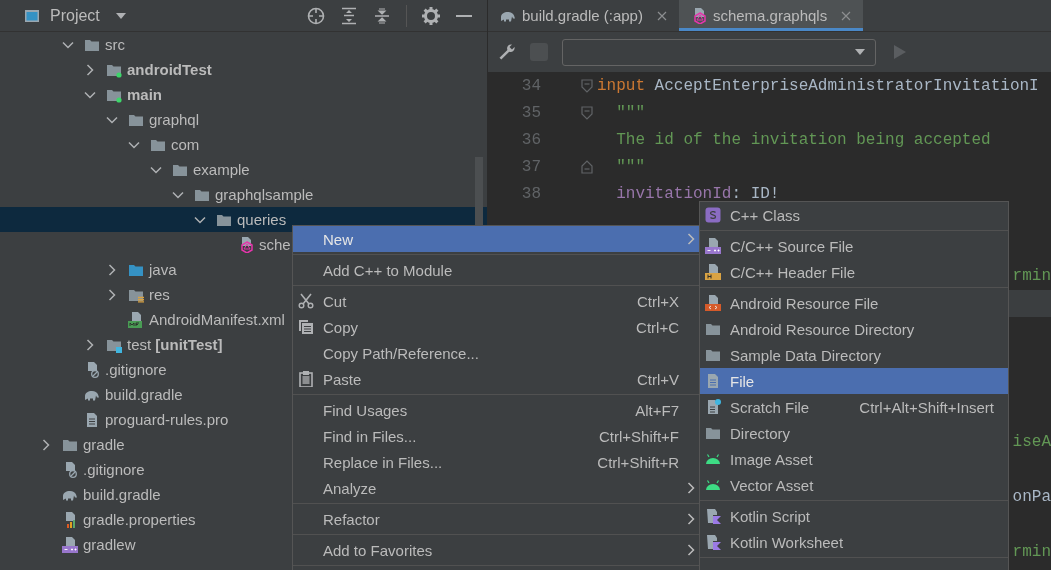  I want to click on code-line: The id of the invitation being accepted, so click(803, 139).